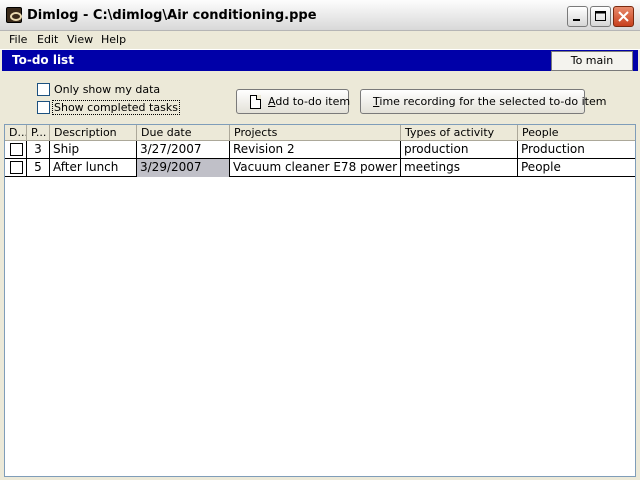  I want to click on column-header-description: Description, so click(93, 133).